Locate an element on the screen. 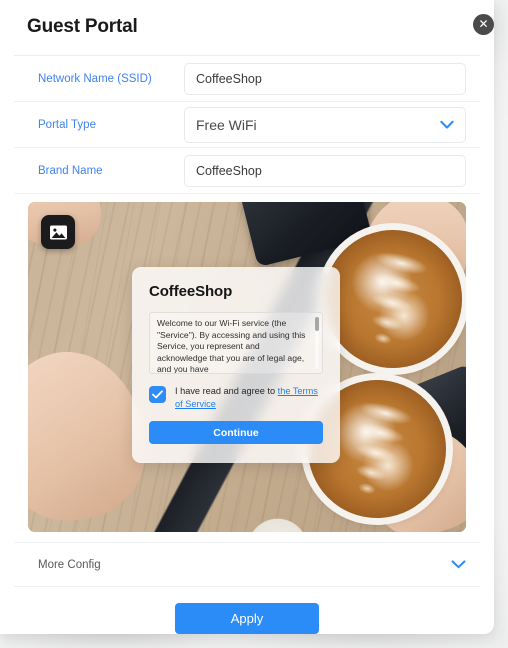 This screenshot has height=648, width=508. label-network-name: Network Name (SSID) is located at coordinates (95, 78).